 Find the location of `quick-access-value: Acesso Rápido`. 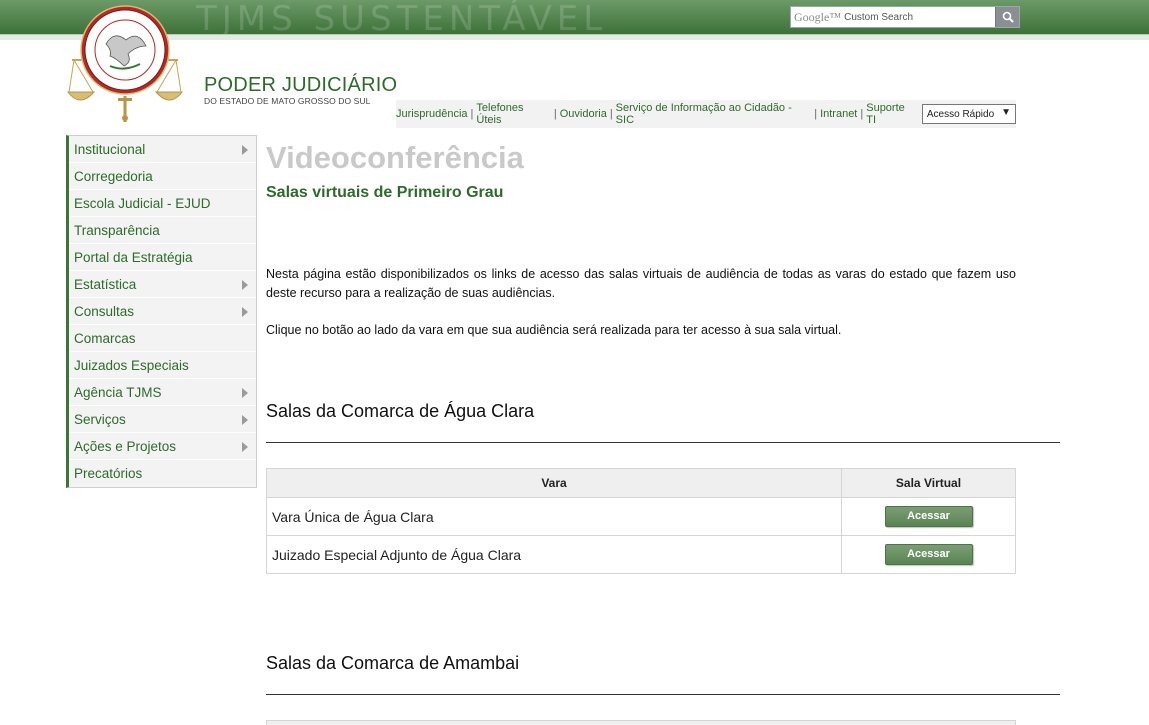

quick-access-value: Acesso Rápido is located at coordinates (960, 114).